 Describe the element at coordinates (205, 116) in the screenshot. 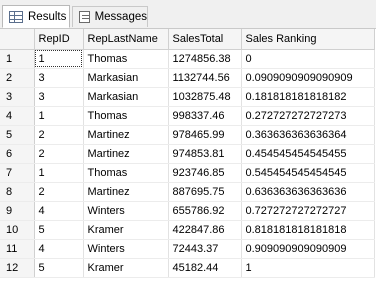

I see `table-cell: 998337.46` at that location.